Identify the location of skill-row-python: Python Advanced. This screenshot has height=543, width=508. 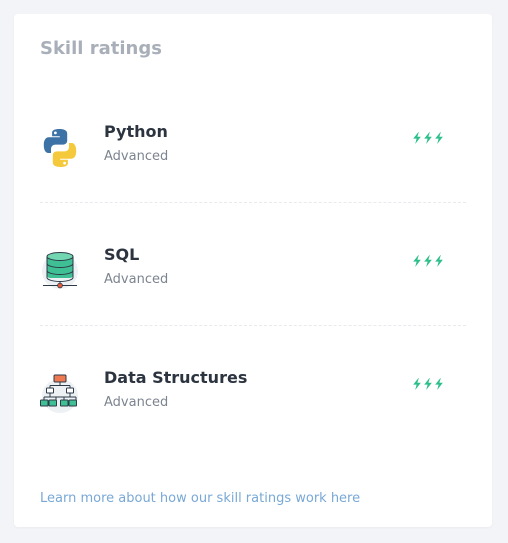
(253, 151).